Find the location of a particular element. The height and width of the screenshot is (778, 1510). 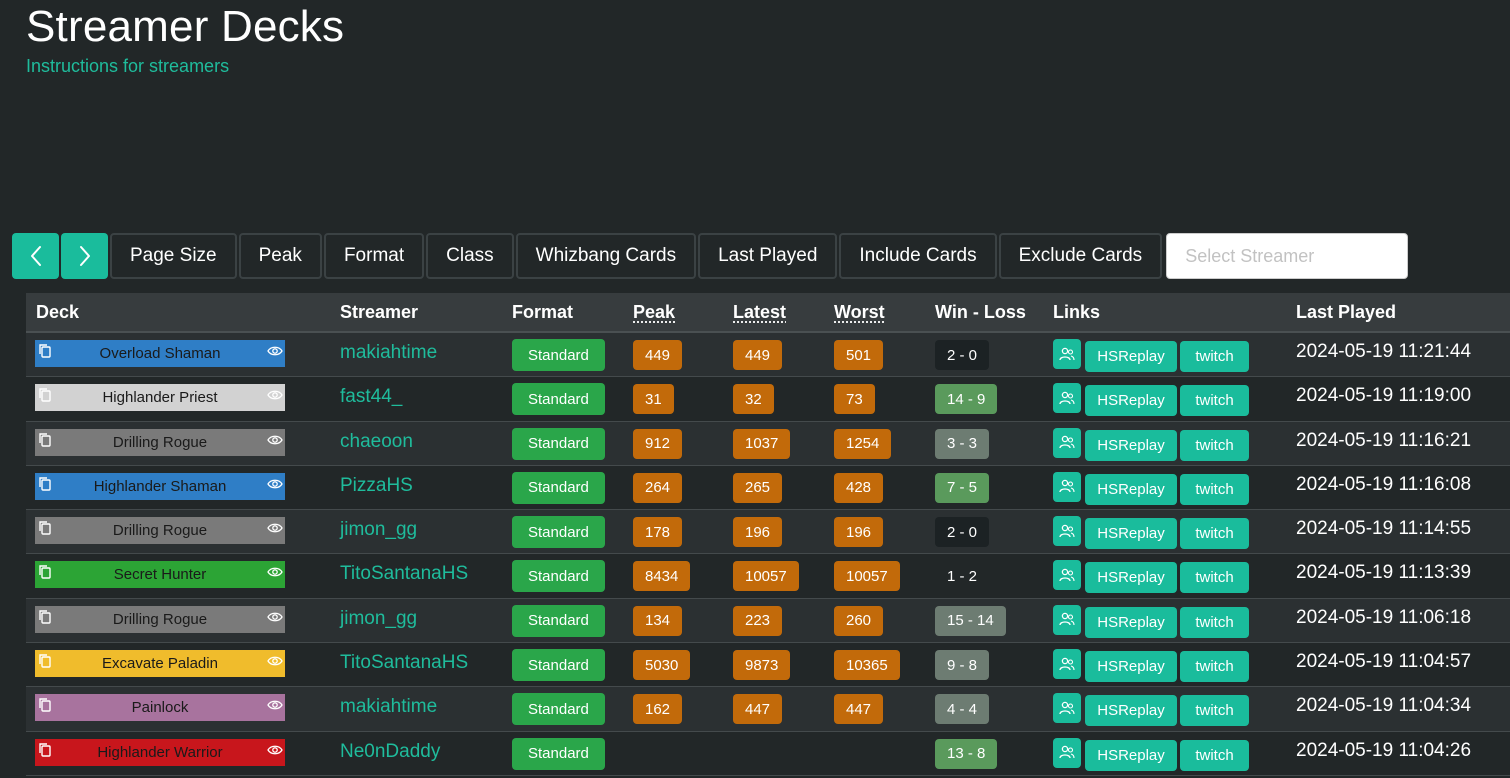

deck-badge: Highlander Warrior is located at coordinates (160, 752).